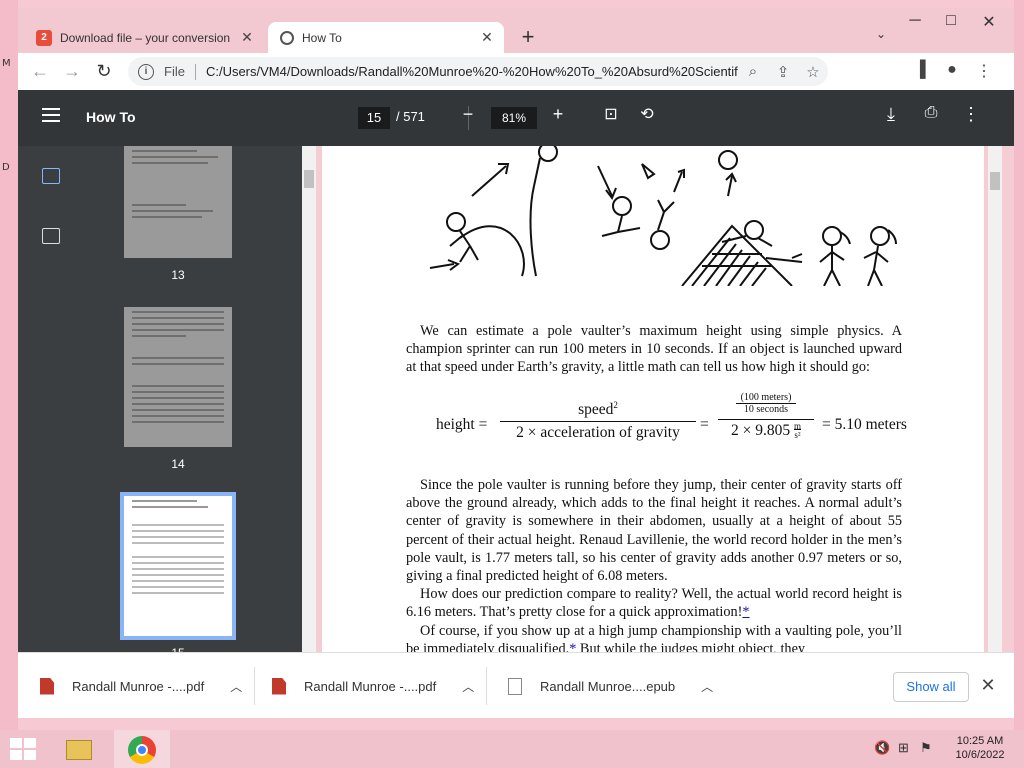 Image resolution: width=1024 pixels, height=768 pixels. What do you see at coordinates (980, 755) in the screenshot?
I see `clock-date: 10/6/2022` at bounding box center [980, 755].